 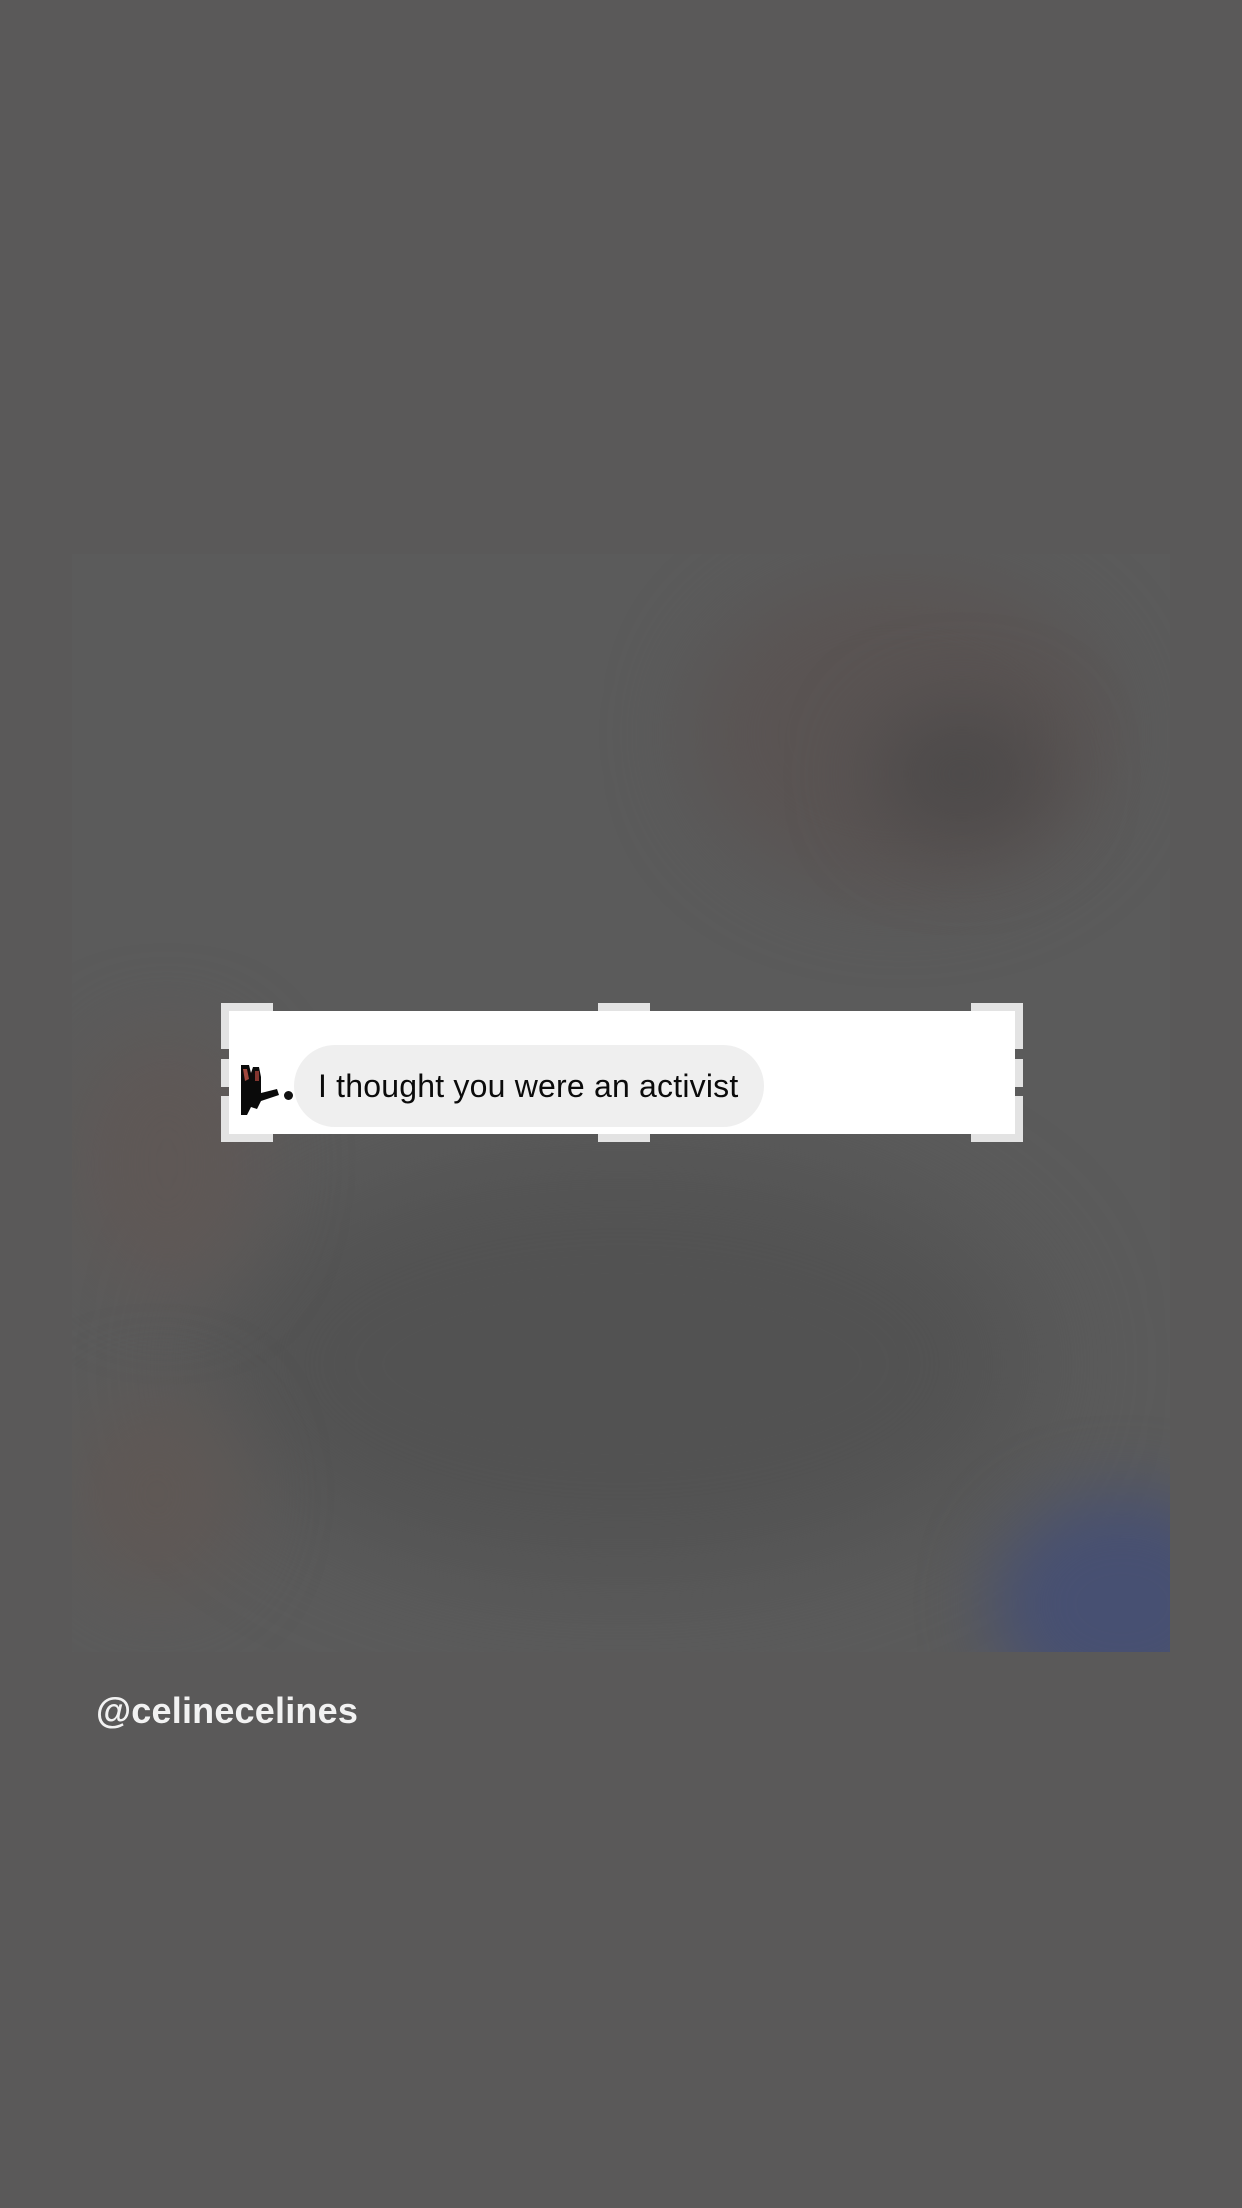 What do you see at coordinates (529, 1086) in the screenshot?
I see `message-bubble: I thought you were an activist` at bounding box center [529, 1086].